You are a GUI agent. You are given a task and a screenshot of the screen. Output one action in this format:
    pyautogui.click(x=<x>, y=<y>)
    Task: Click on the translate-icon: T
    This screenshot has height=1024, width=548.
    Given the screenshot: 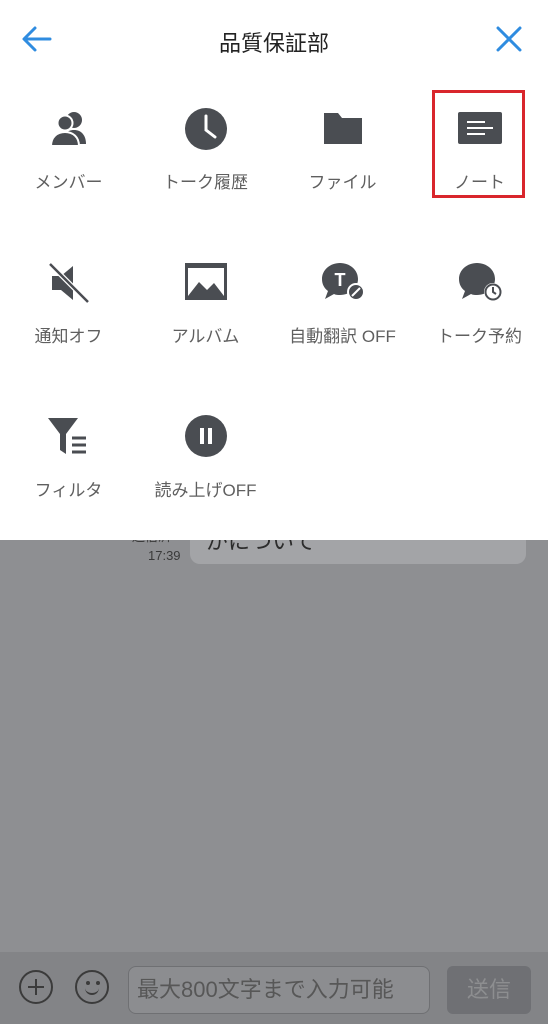 What is the action you would take?
    pyautogui.click(x=343, y=283)
    